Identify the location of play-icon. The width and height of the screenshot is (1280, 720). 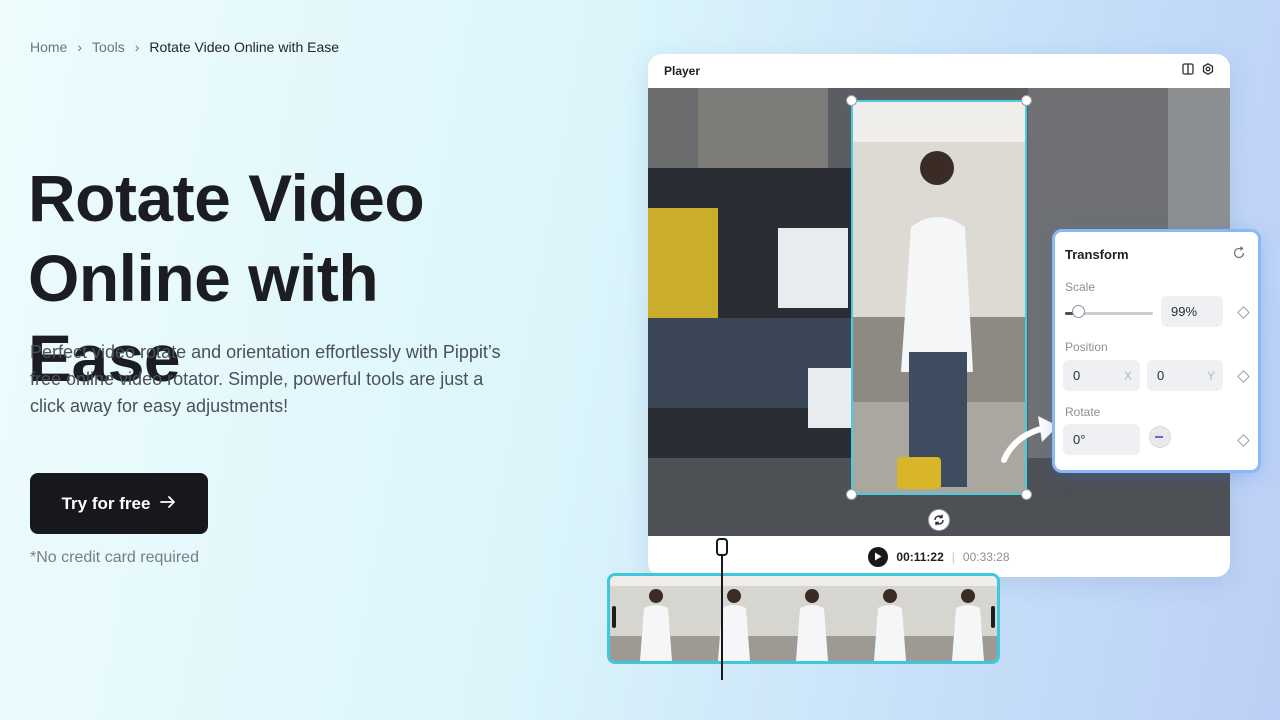
(878, 556).